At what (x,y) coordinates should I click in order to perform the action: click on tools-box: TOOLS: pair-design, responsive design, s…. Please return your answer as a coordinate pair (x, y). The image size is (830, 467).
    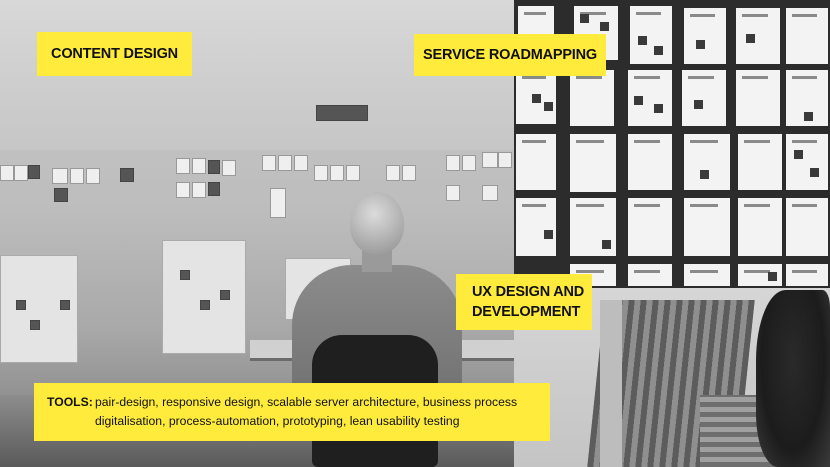
    Looking at the image, I should click on (292, 412).